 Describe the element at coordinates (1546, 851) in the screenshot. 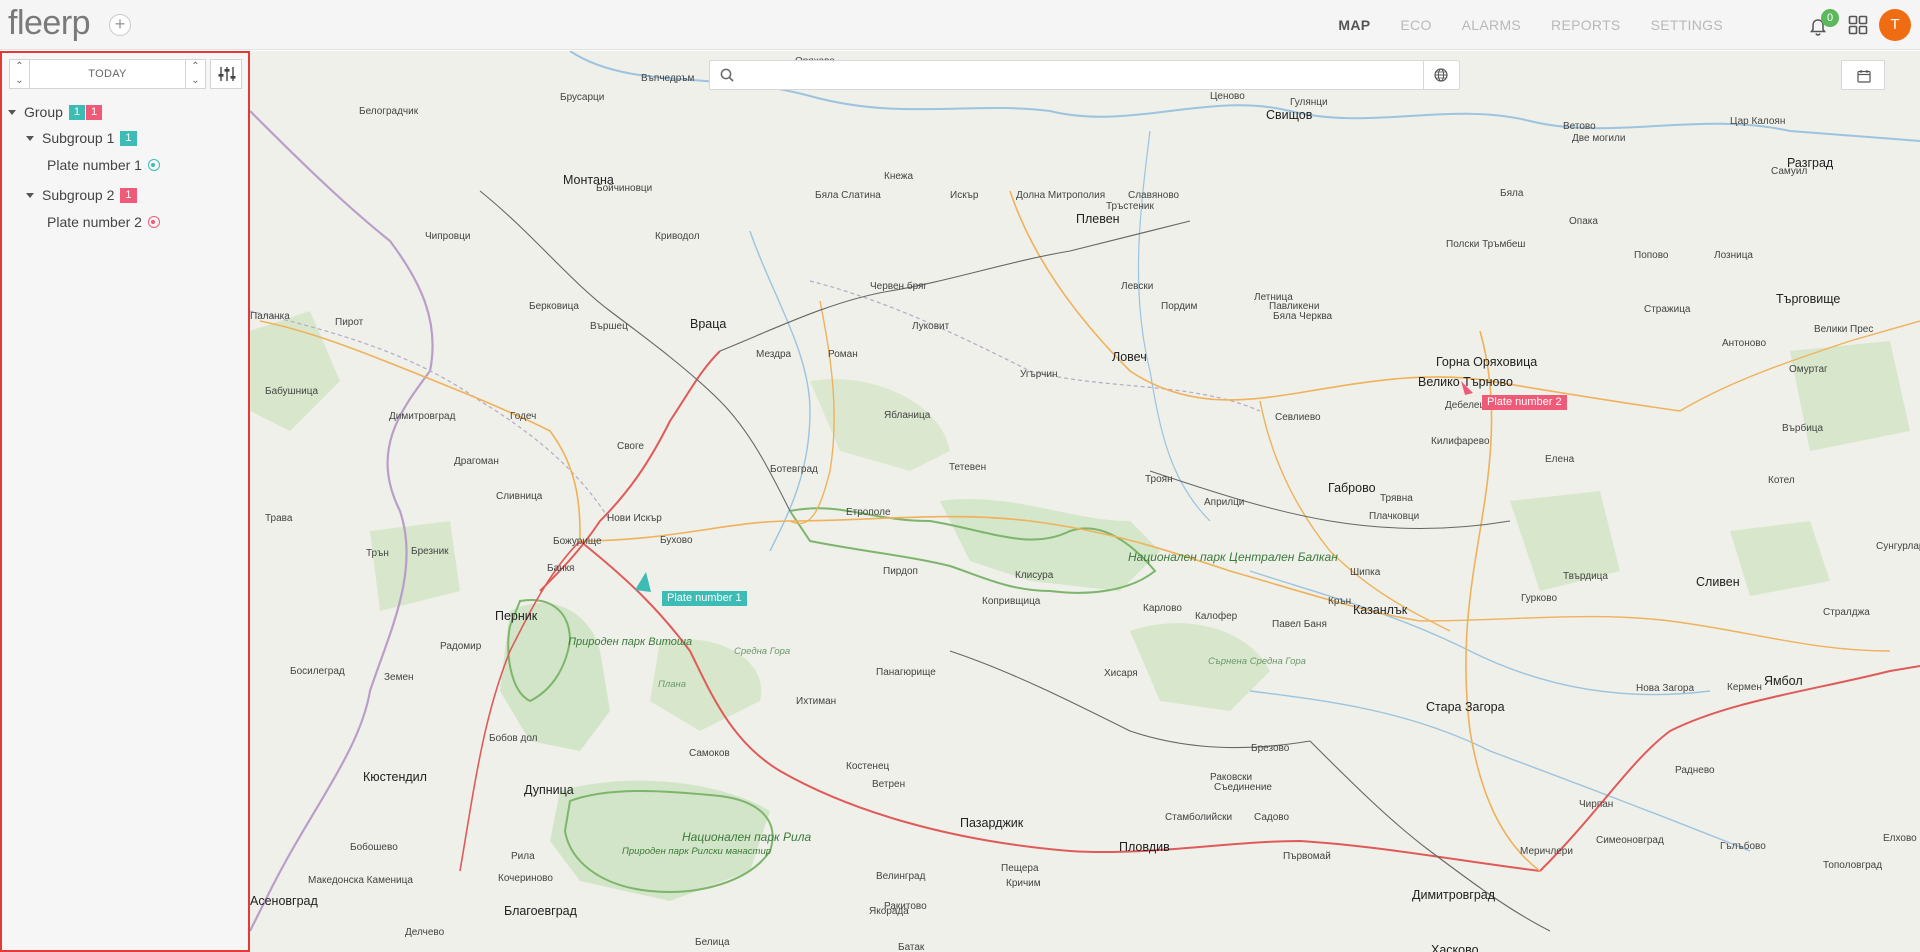

I see `town-label: Меричлери` at that location.